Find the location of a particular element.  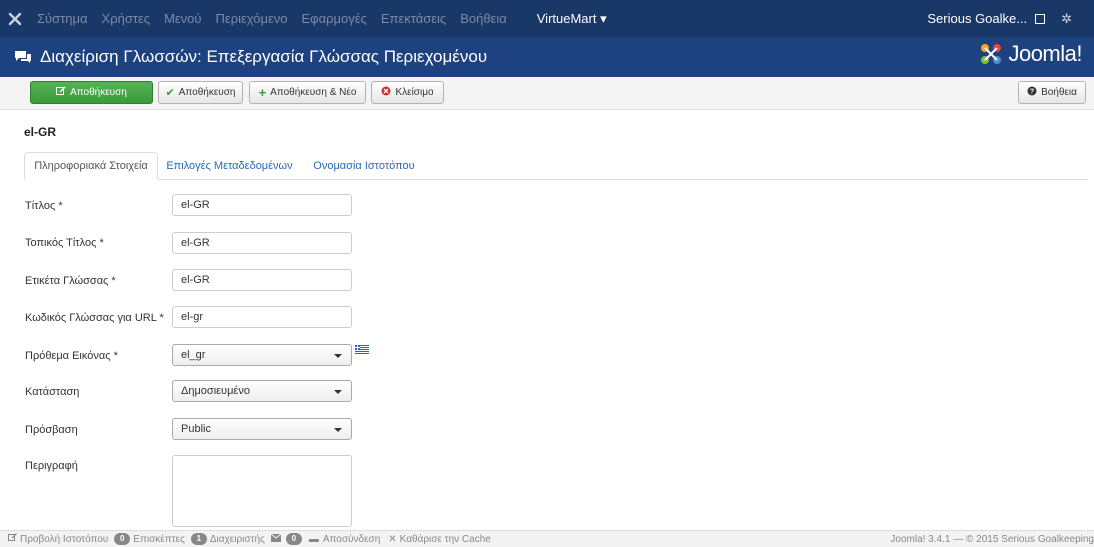

save-button: ✔ Αποθήκευση is located at coordinates (200, 92).